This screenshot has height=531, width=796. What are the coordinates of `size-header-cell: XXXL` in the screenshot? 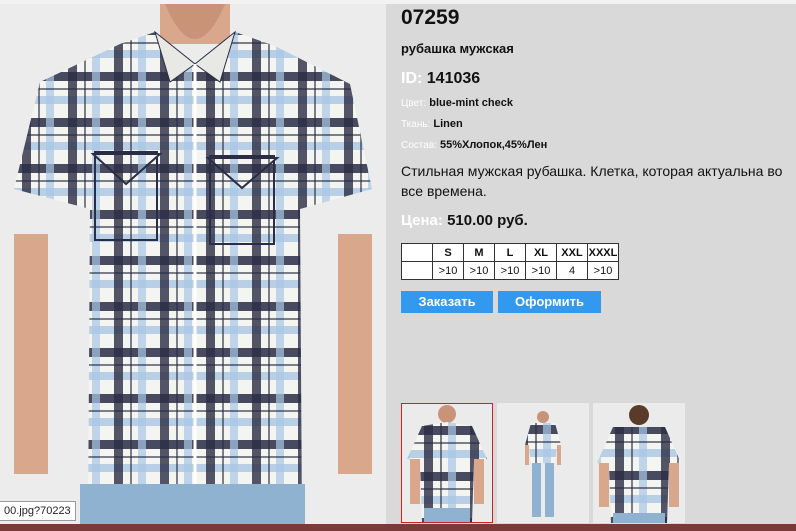 It's located at (603, 252).